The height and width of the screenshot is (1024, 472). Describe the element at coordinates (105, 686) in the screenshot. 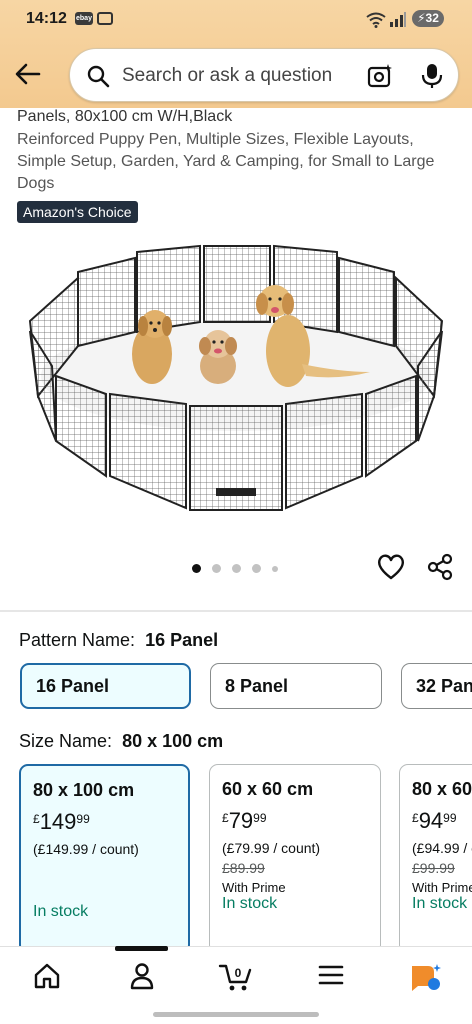

I see `pattern-option-16-panel: 16 Panel` at that location.